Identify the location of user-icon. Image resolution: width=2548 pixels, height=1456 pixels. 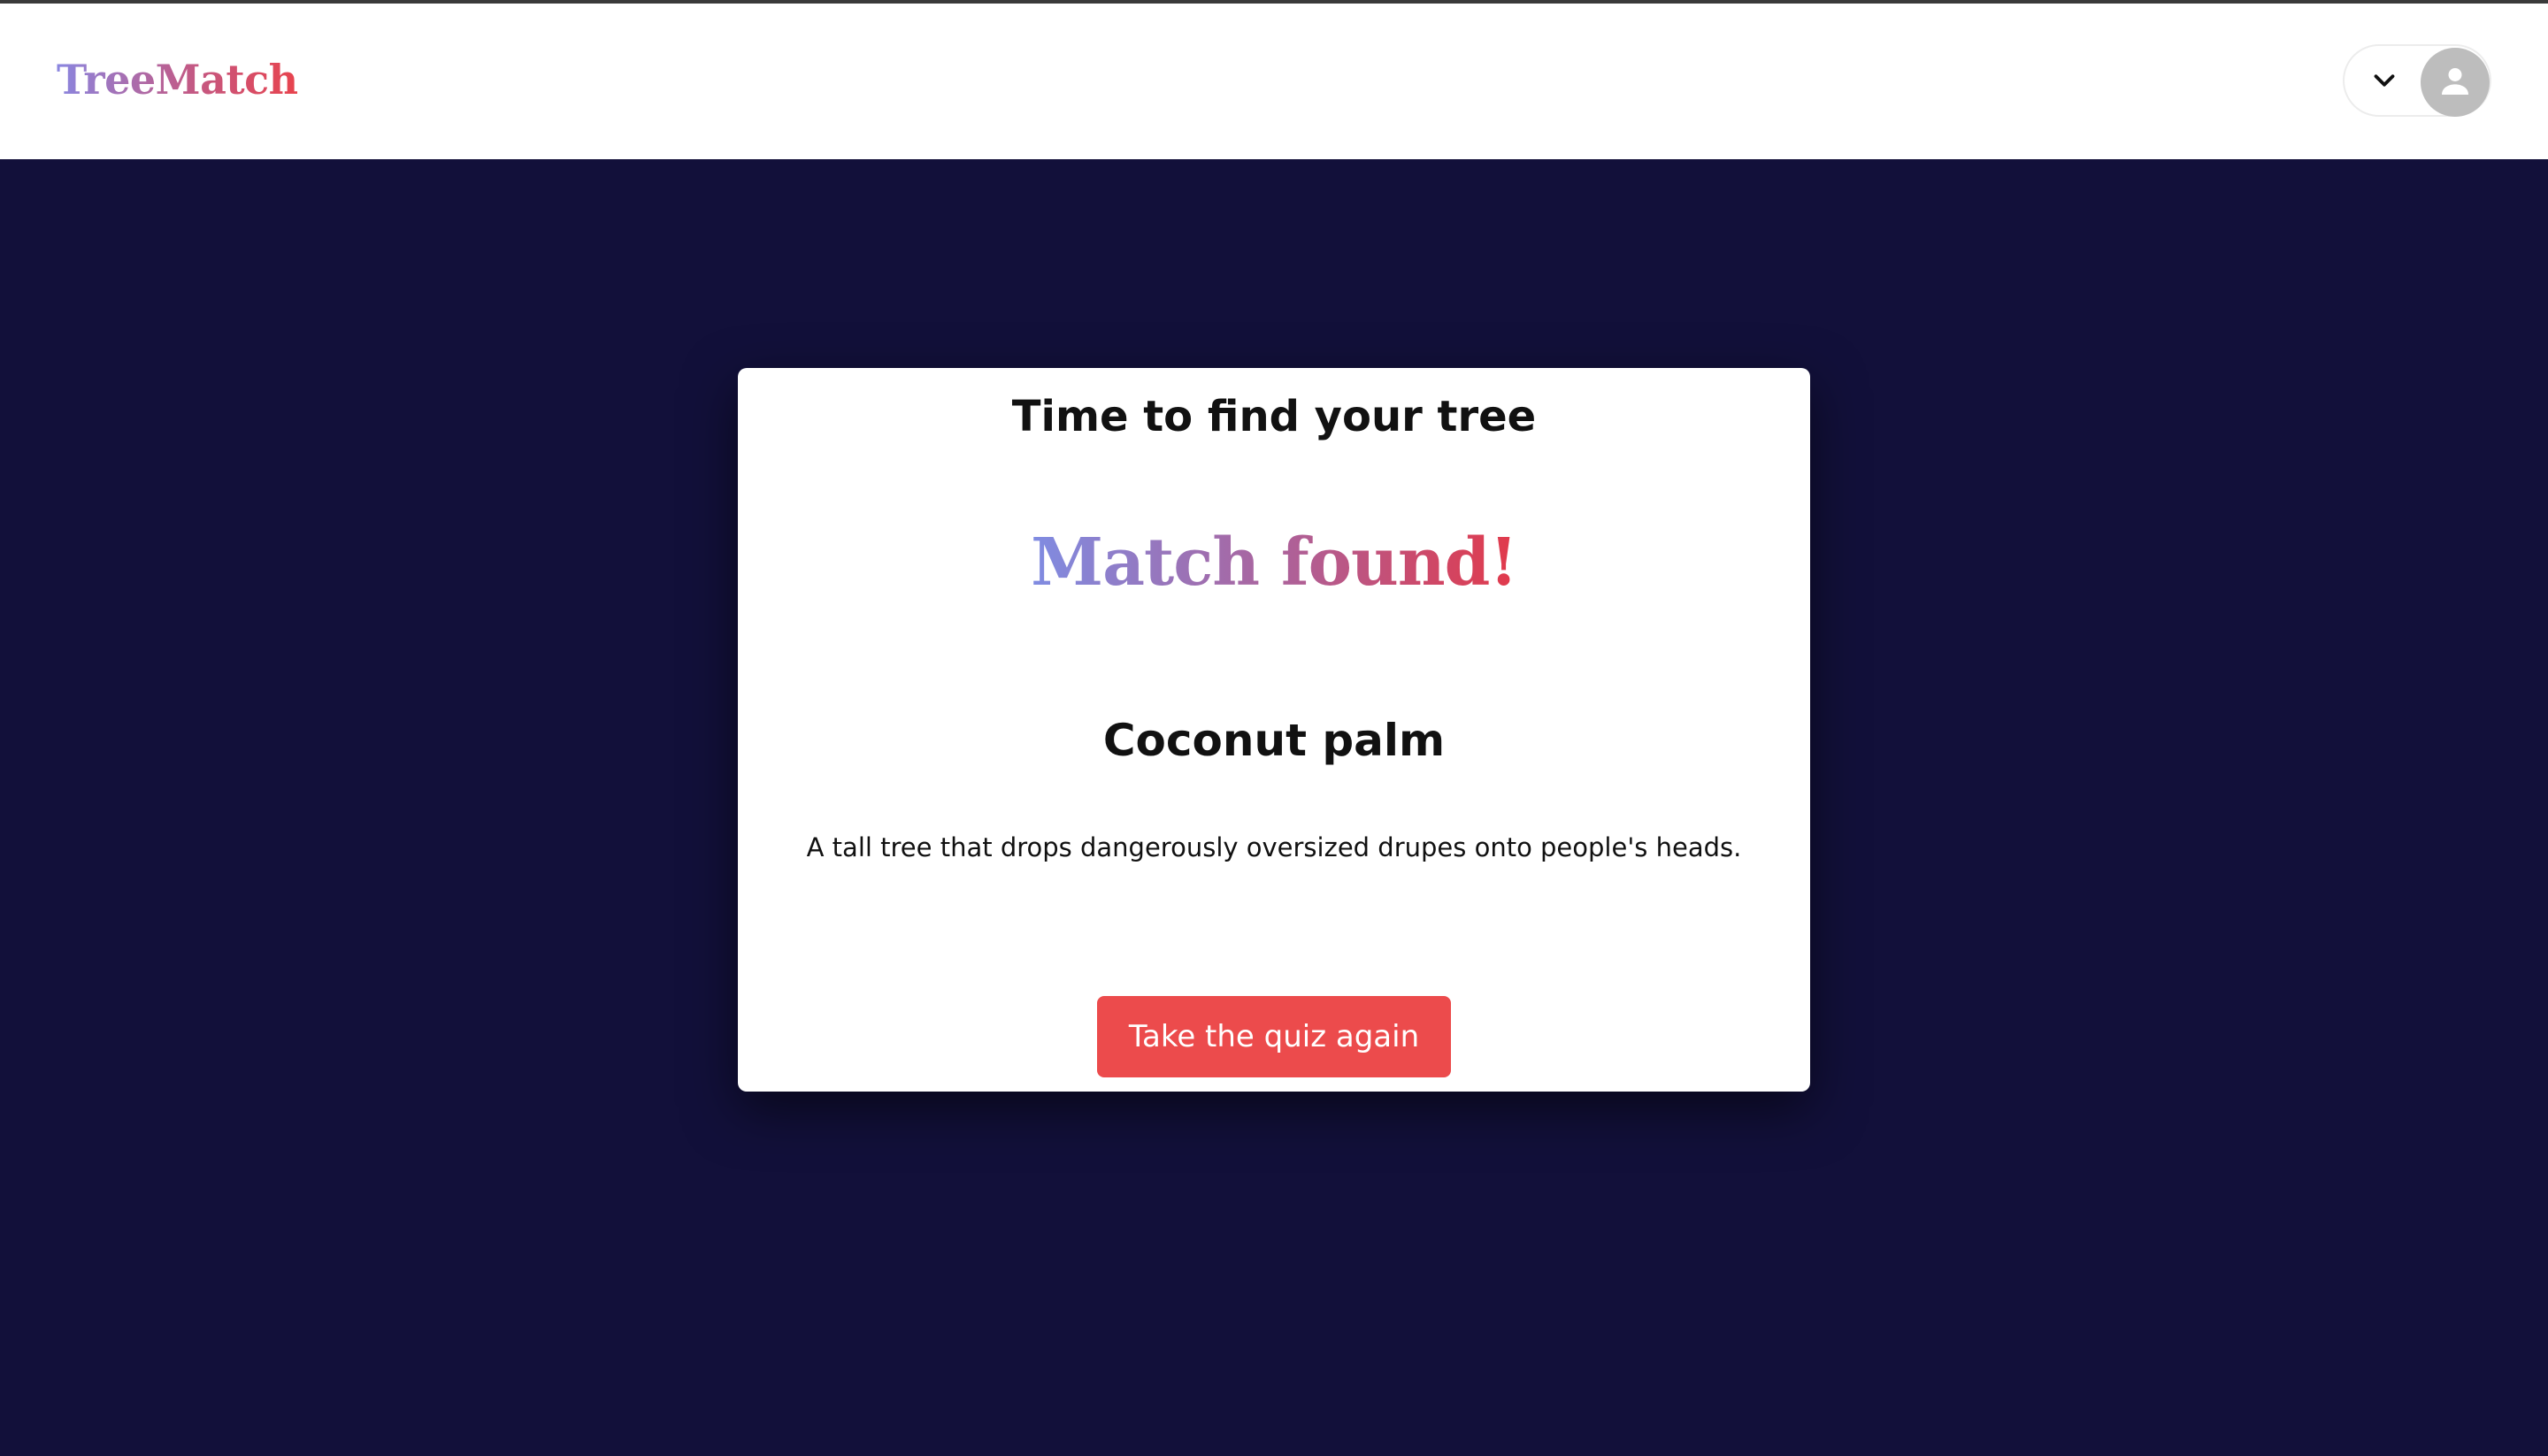
(2455, 81).